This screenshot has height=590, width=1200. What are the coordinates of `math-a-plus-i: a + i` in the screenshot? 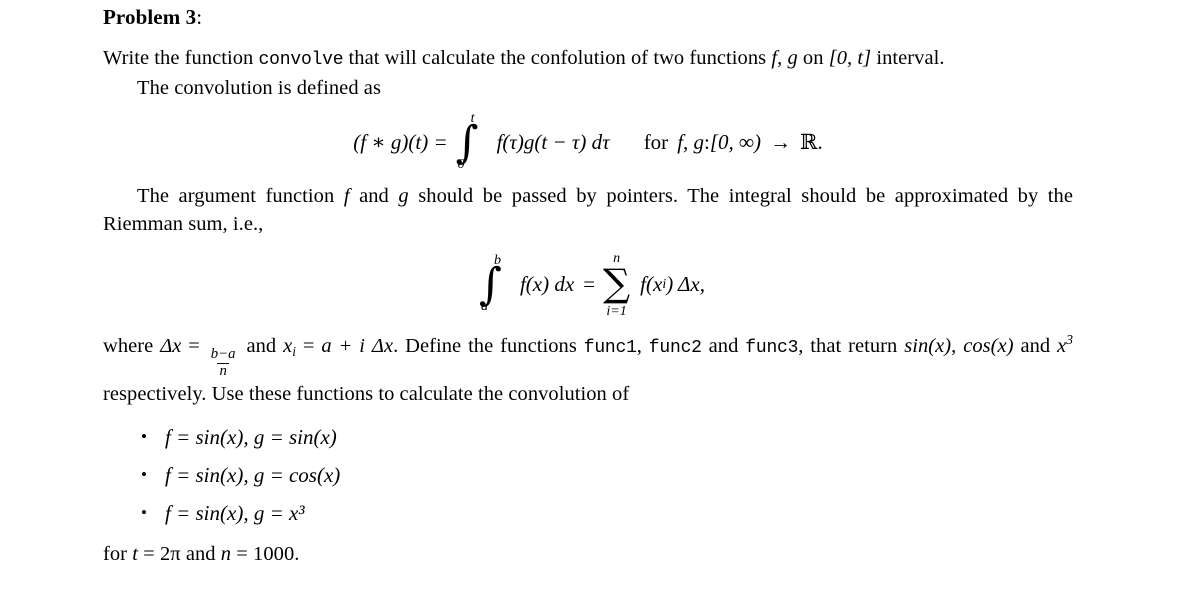 It's located at (343, 346).